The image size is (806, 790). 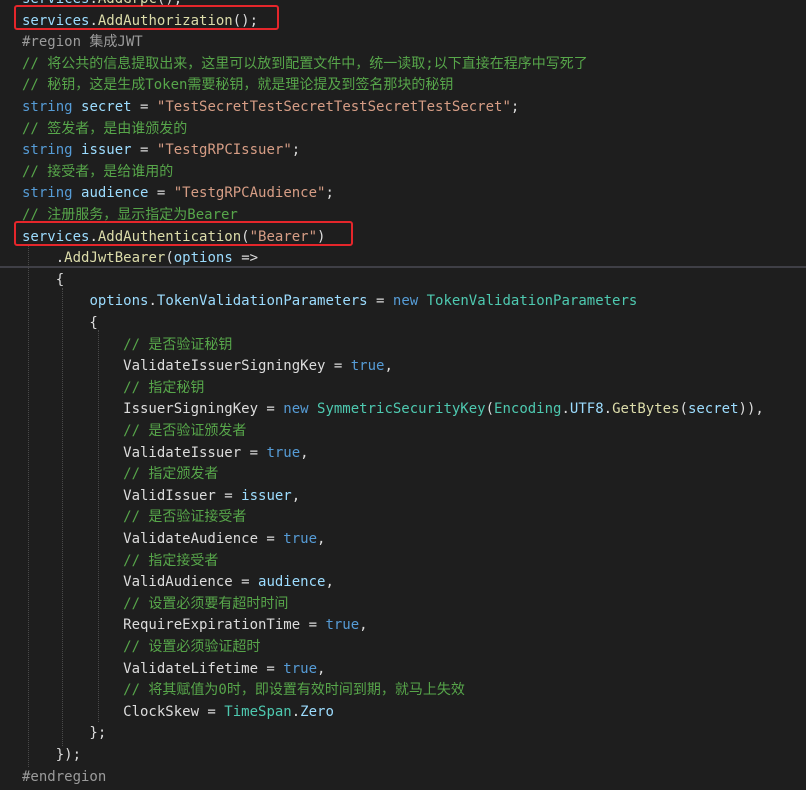 I want to click on code-token: AddJwtBearer, so click(x=115, y=258).